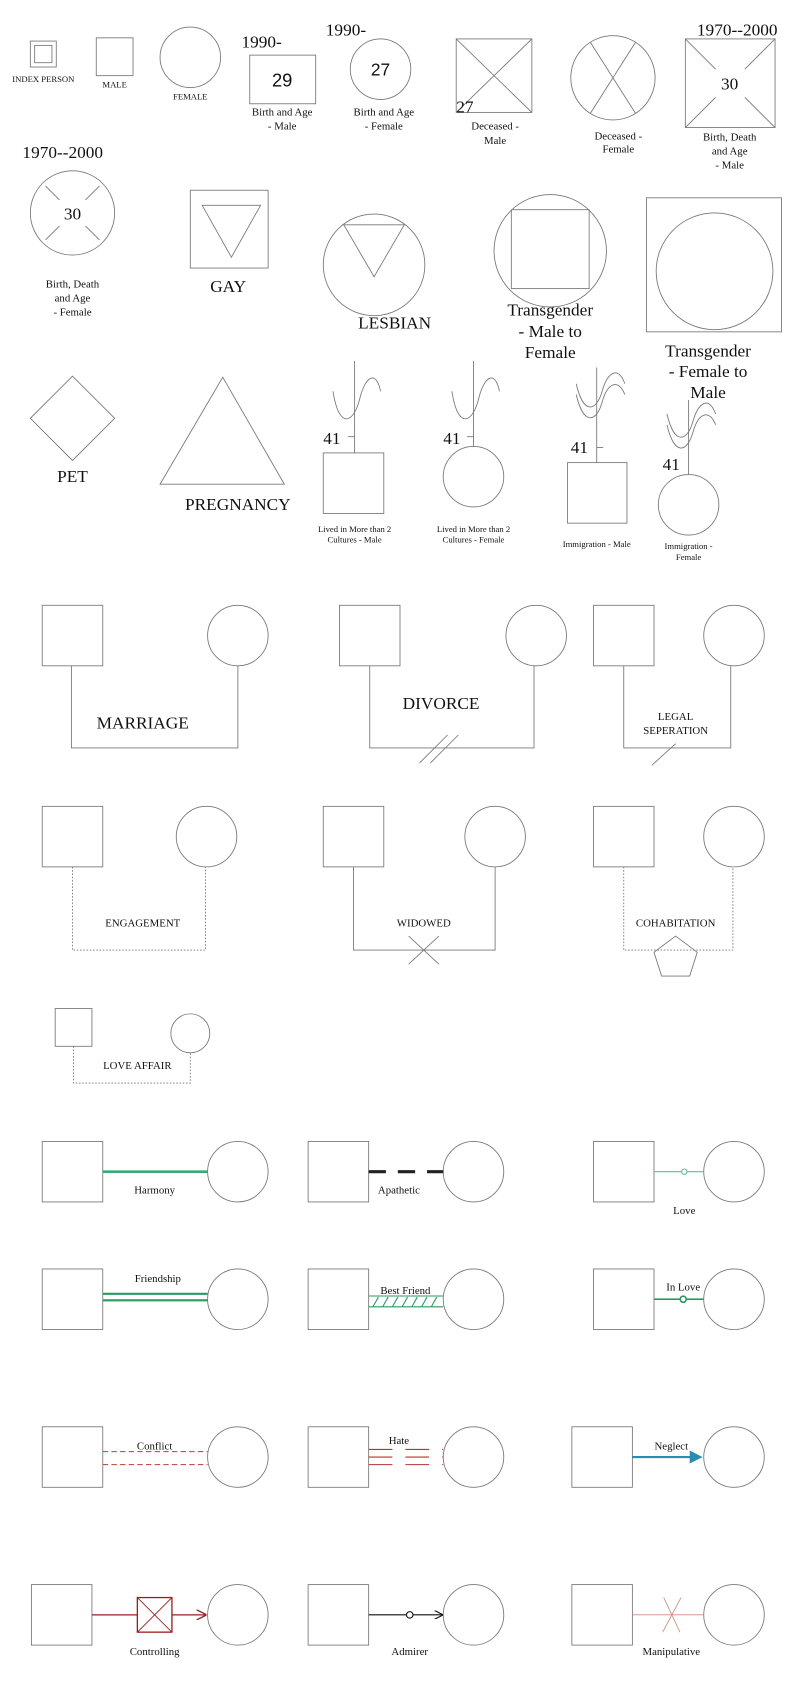 Image resolution: width=800 pixels, height=1697 pixels. I want to click on label: LESBIAN, so click(394, 323).